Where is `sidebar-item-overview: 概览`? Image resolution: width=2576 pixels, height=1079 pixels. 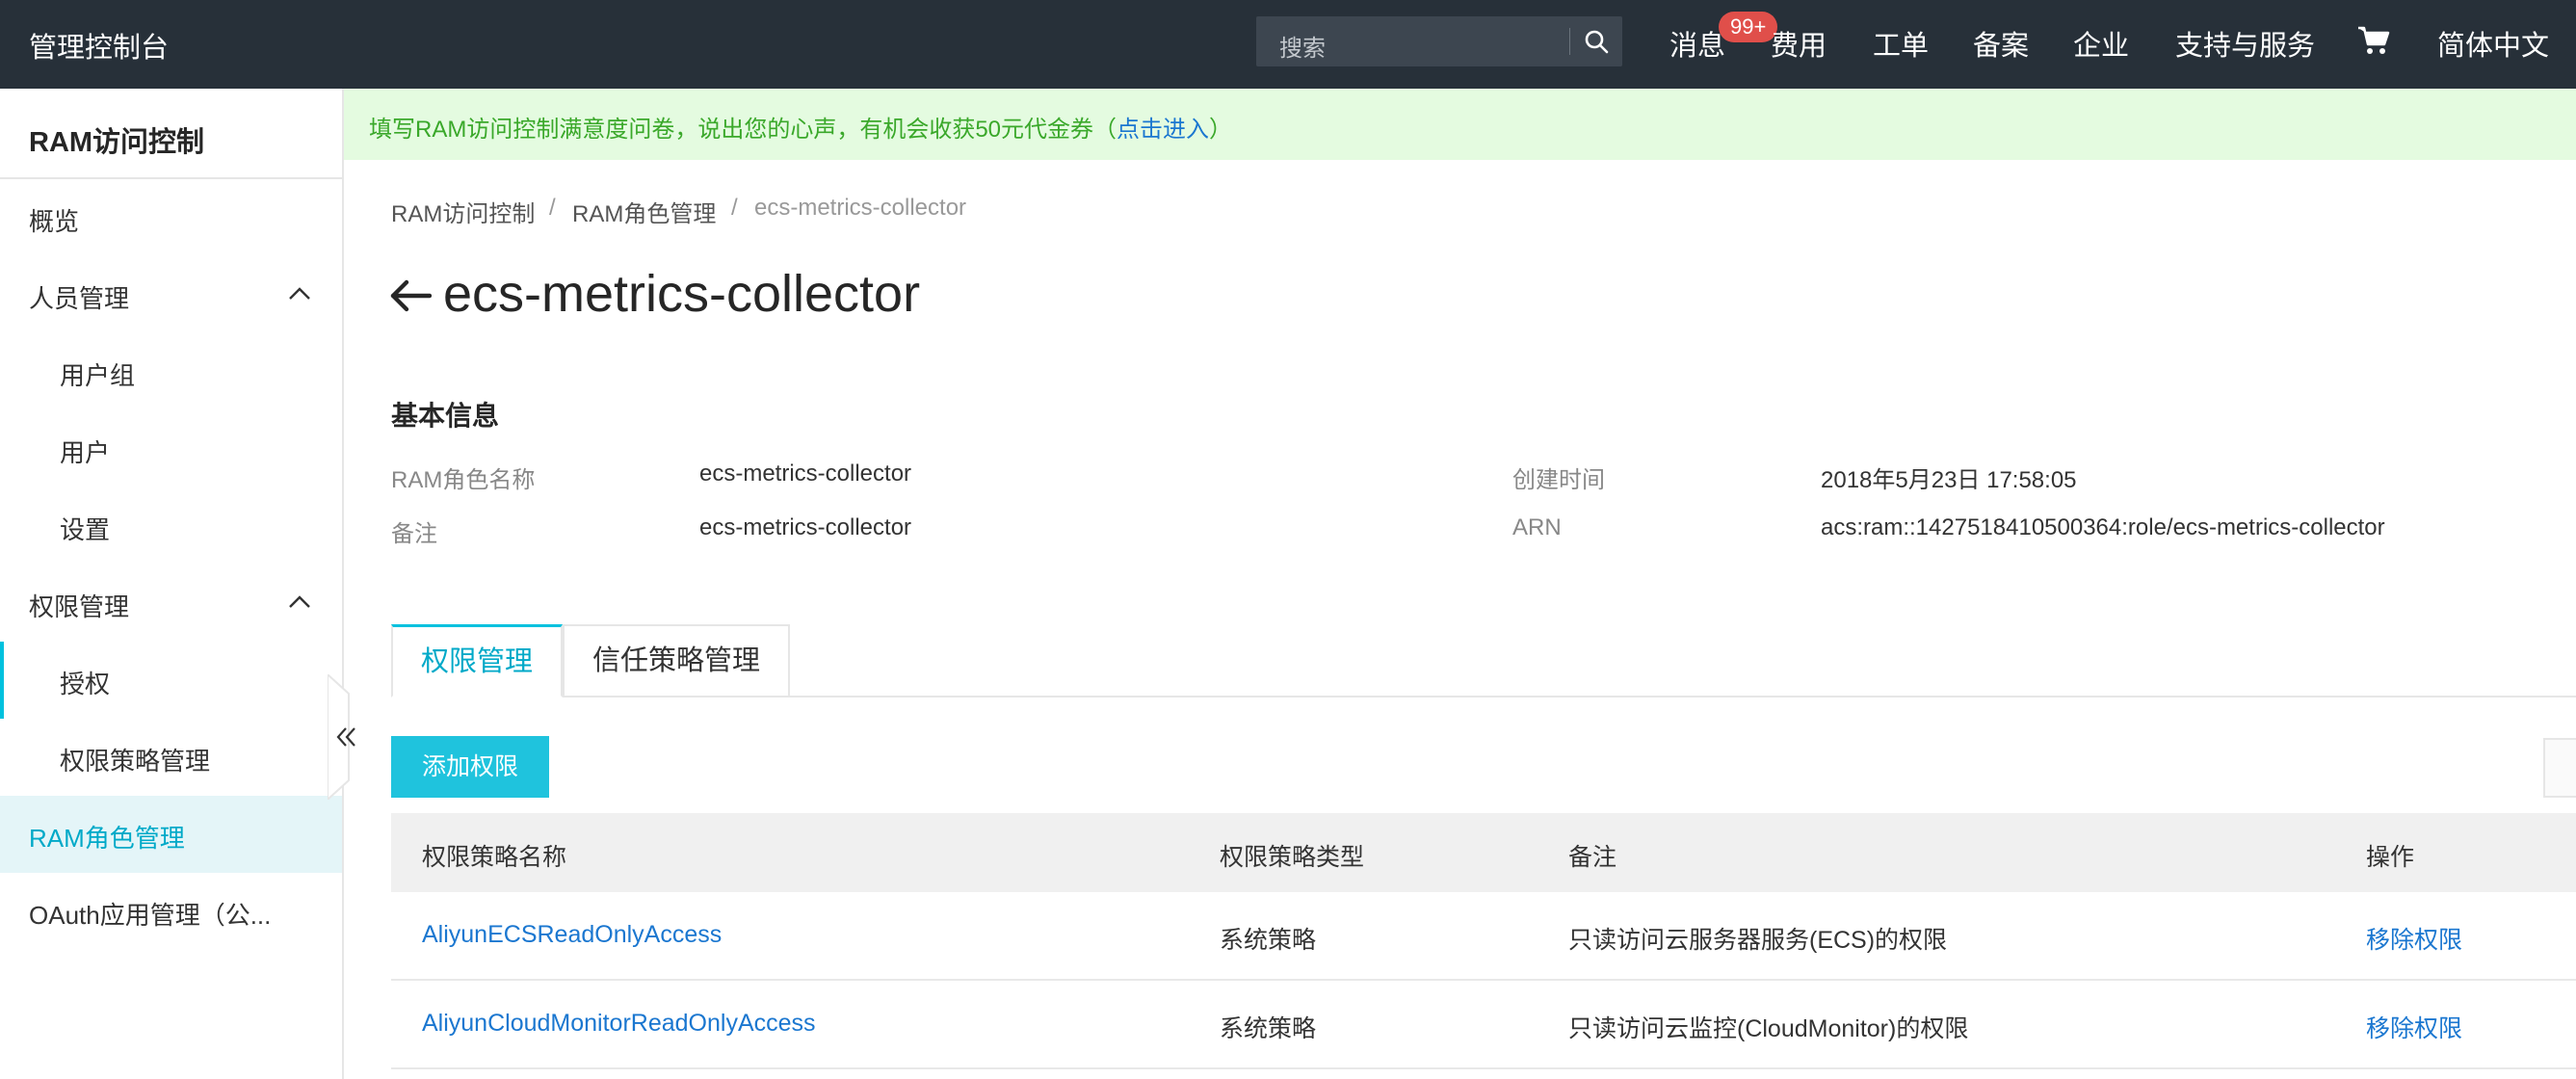
sidebar-item-overview: 概览 is located at coordinates (171, 217).